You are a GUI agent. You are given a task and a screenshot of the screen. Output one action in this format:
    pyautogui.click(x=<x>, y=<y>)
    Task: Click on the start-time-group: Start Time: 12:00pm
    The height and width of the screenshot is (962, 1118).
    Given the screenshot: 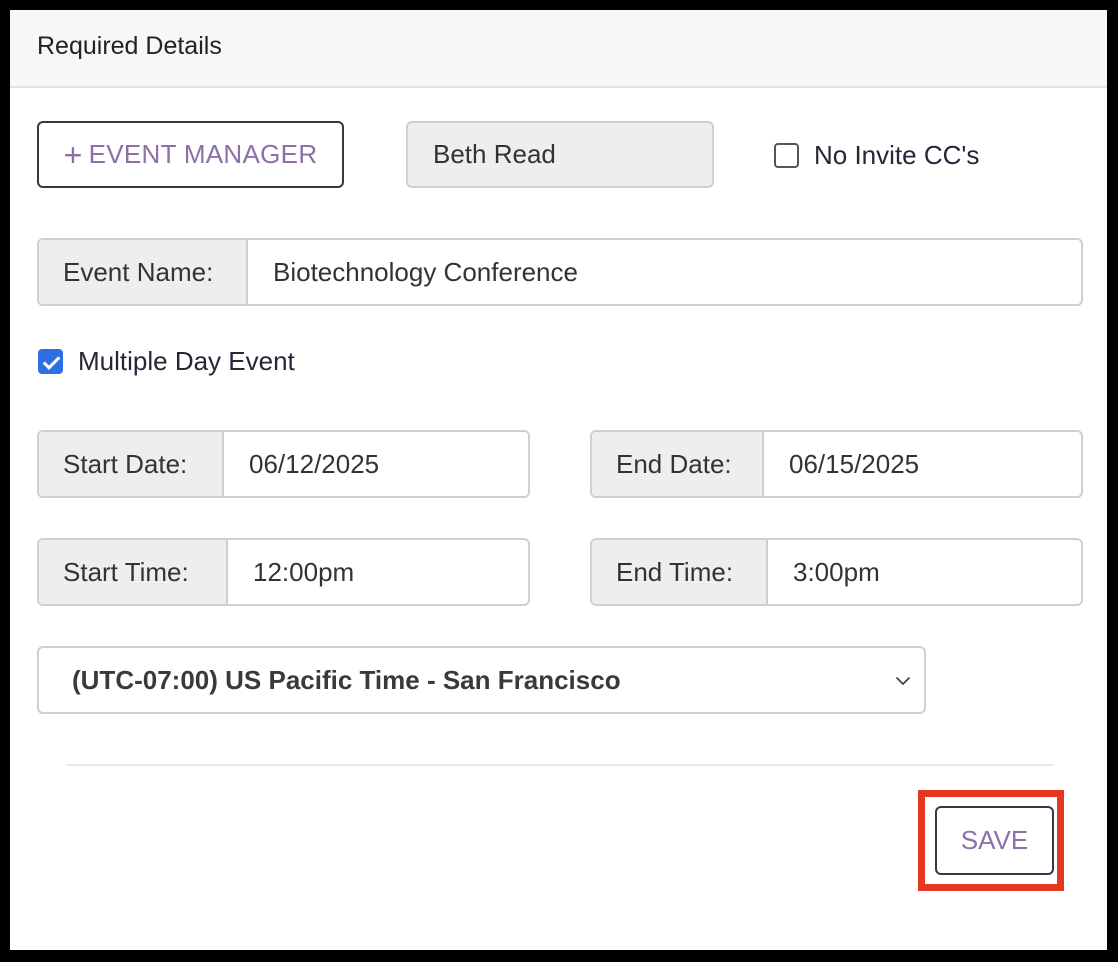 What is the action you would take?
    pyautogui.click(x=283, y=572)
    